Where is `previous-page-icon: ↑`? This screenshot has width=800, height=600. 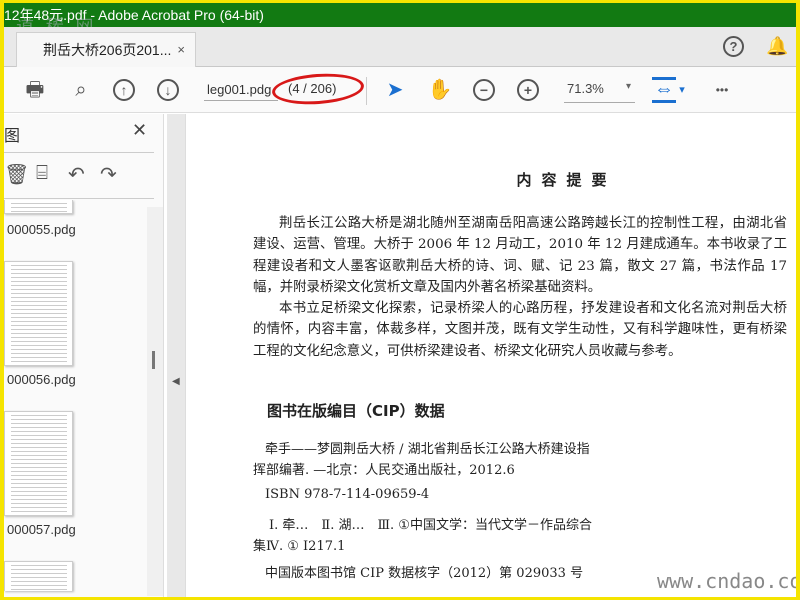
previous-page-icon: ↑ is located at coordinates (124, 90).